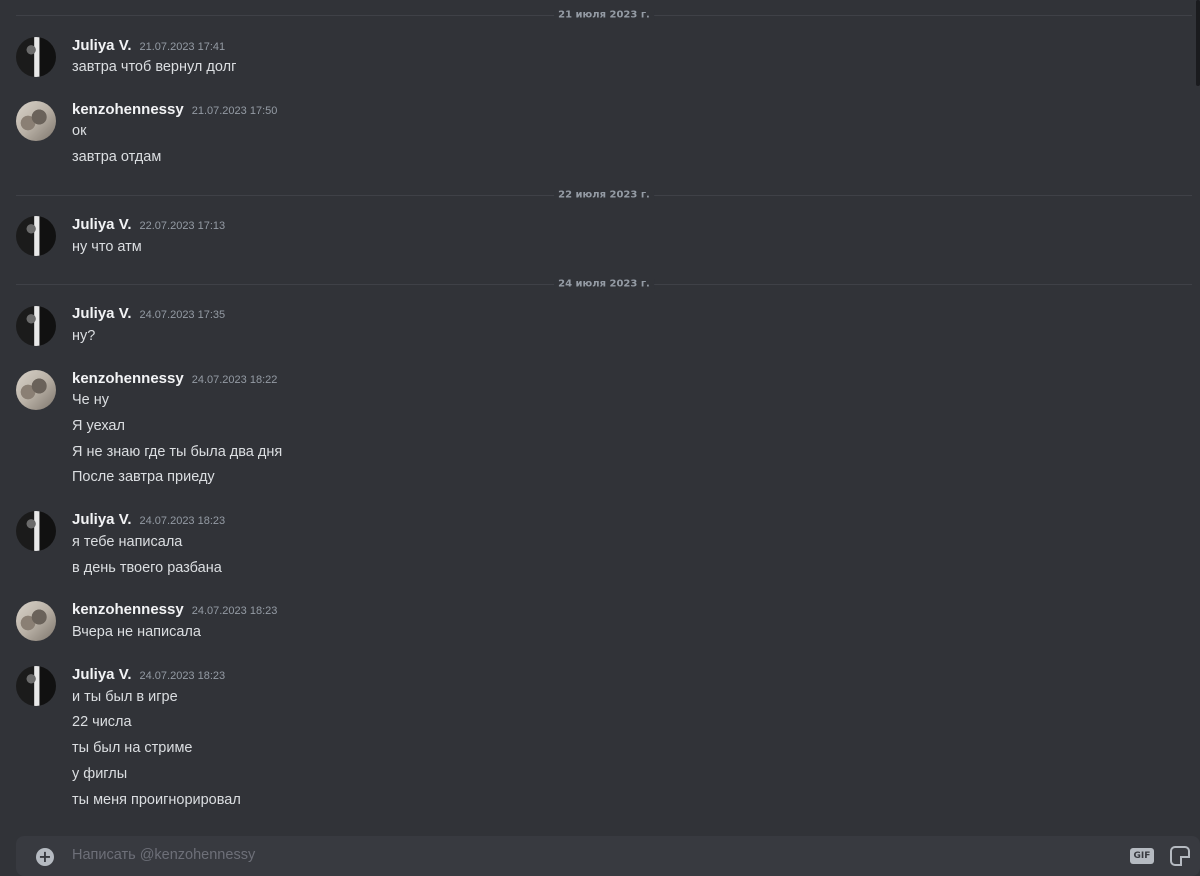 This screenshot has width=1200, height=876. I want to click on message-timestamp: 21.07.2023 17:41, so click(182, 47).